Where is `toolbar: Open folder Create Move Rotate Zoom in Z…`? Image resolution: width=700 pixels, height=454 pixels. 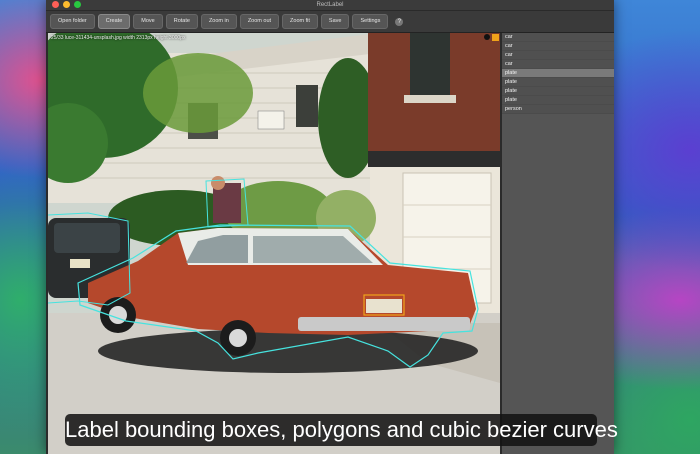 toolbar: Open folder Create Move Rotate Zoom in Z… is located at coordinates (330, 22).